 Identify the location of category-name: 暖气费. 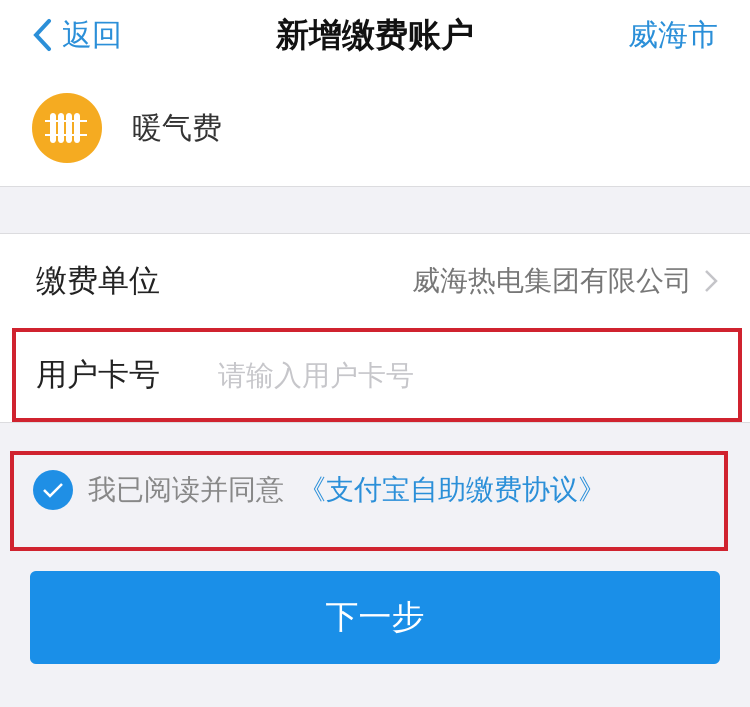
(177, 129).